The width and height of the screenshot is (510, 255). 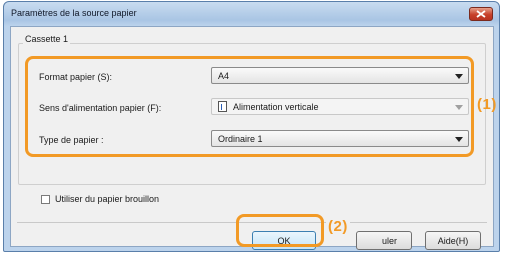 I want to click on draft-paper-checkbox, so click(x=45, y=199).